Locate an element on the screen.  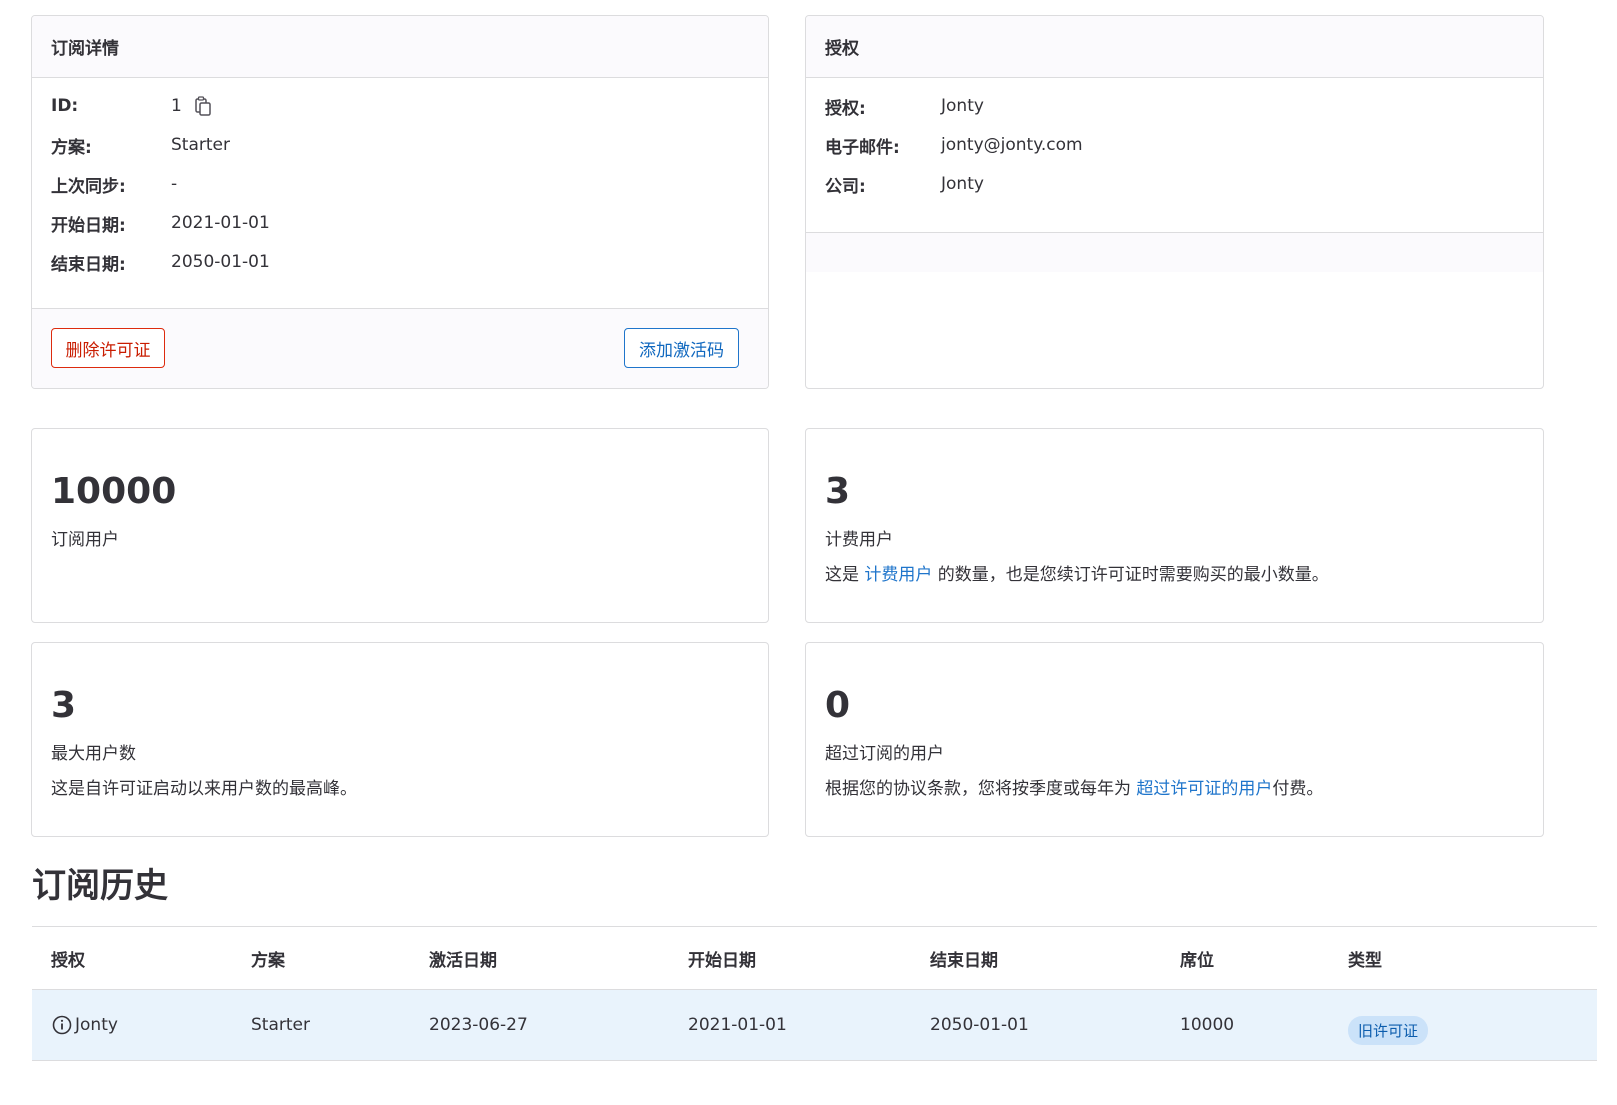
stat-description: 这是自许可证启动以来用户数的最高峰。 is located at coordinates (204, 789).